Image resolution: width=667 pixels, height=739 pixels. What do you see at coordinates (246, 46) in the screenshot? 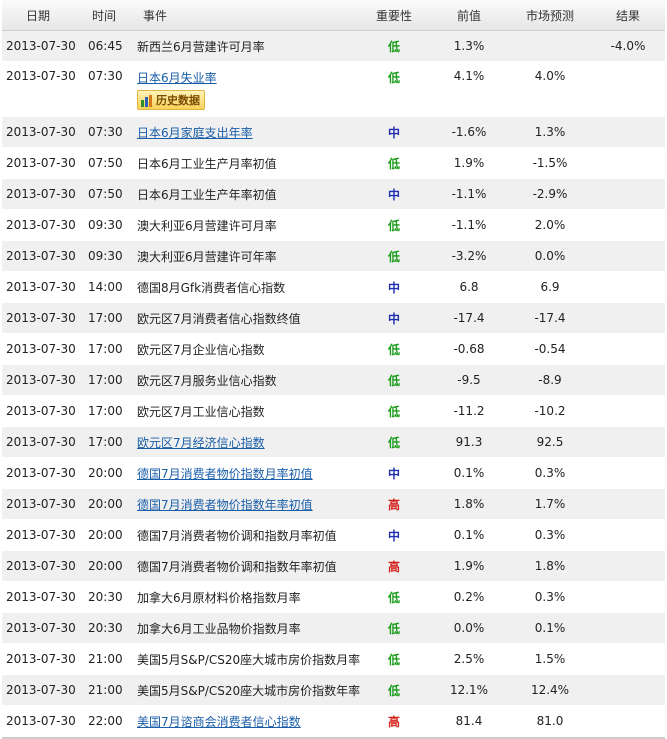
I see `cell-event: 新西兰6月营建许可月率` at bounding box center [246, 46].